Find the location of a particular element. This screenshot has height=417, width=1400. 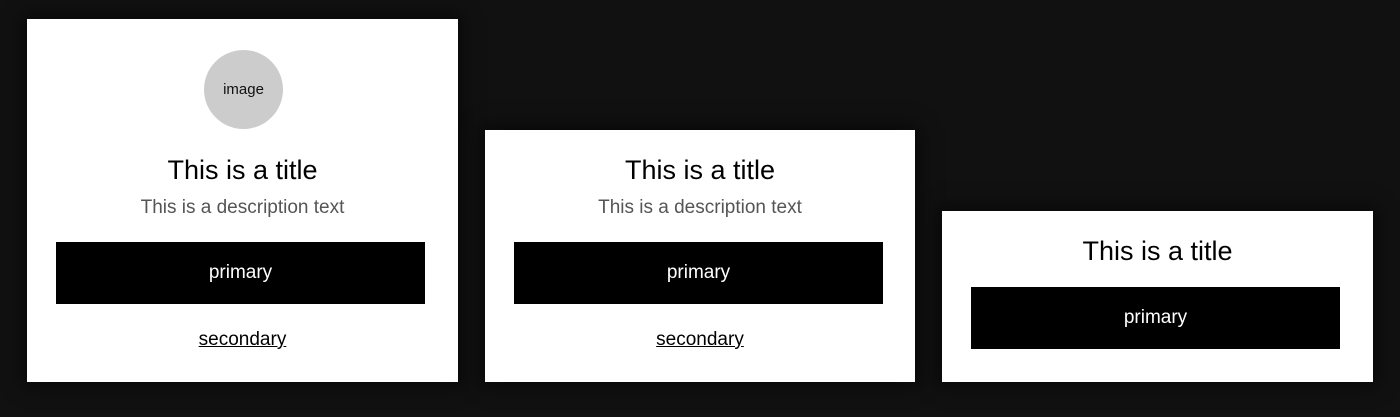

image-placeholder: image is located at coordinates (243, 89).